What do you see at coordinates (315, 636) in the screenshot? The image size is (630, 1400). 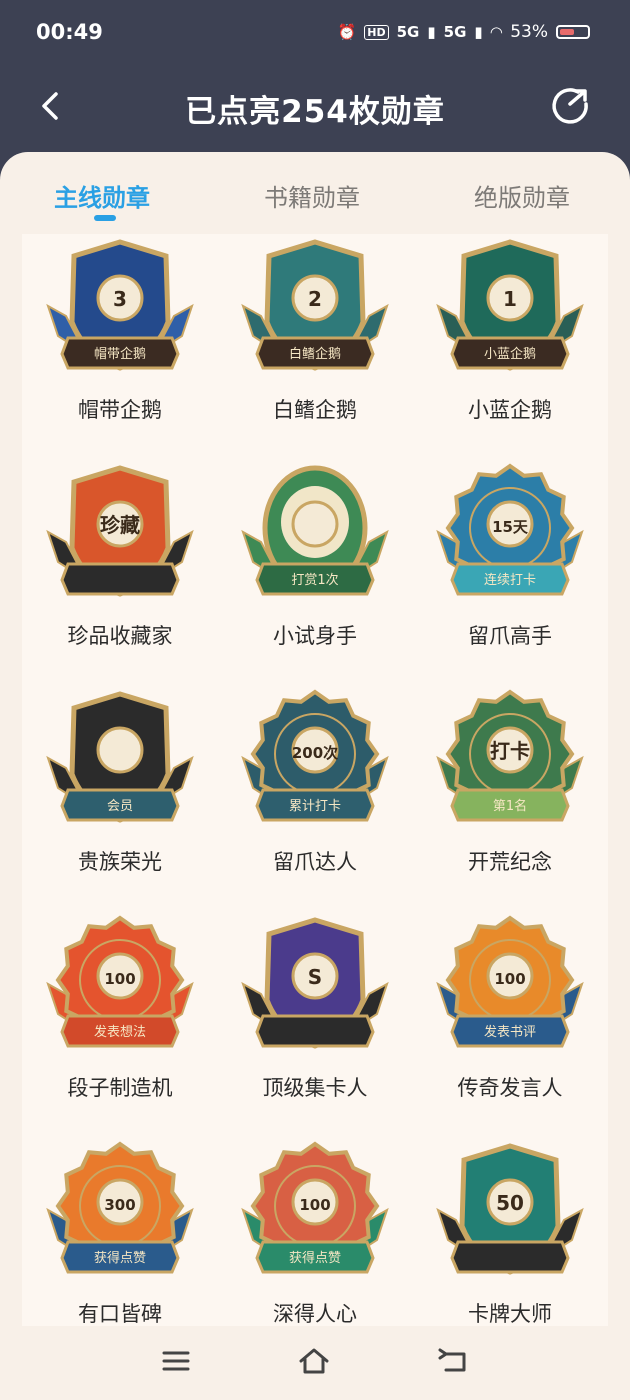 I see `badge-name: 小试身手` at bounding box center [315, 636].